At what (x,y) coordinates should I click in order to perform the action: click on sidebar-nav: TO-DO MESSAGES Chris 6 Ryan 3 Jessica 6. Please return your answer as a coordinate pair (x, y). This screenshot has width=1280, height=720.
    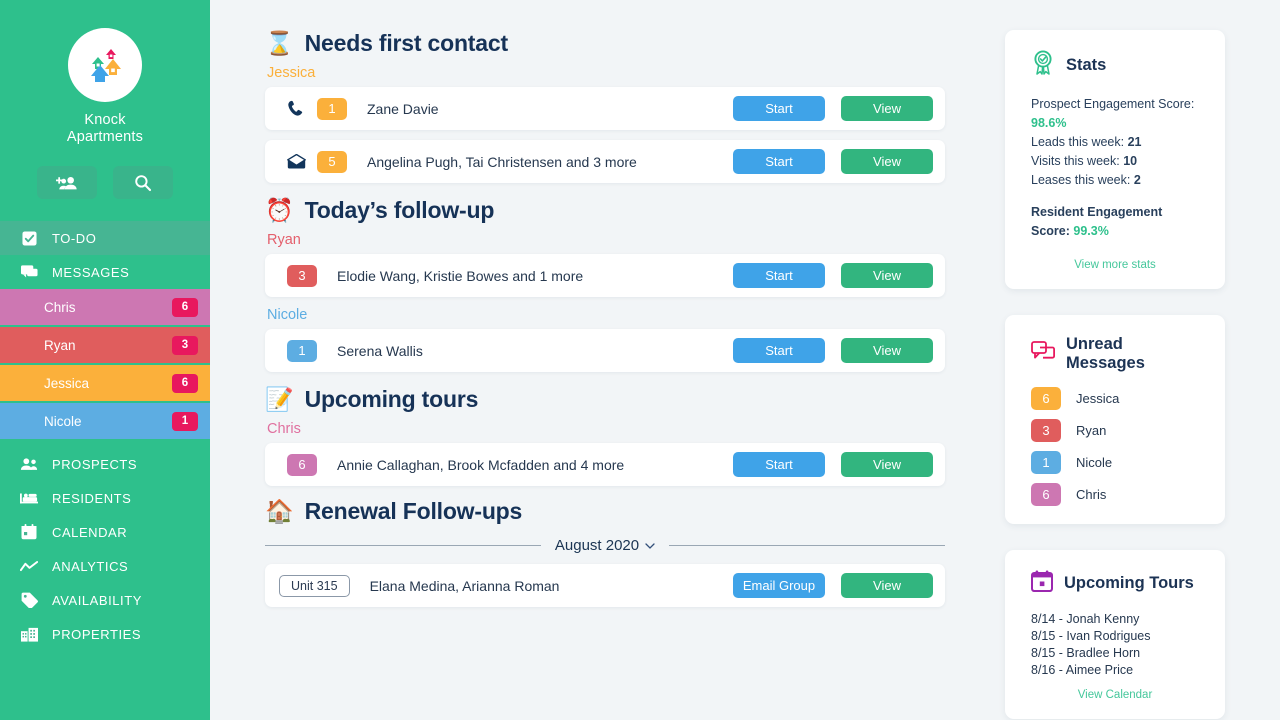
    Looking at the image, I should click on (105, 436).